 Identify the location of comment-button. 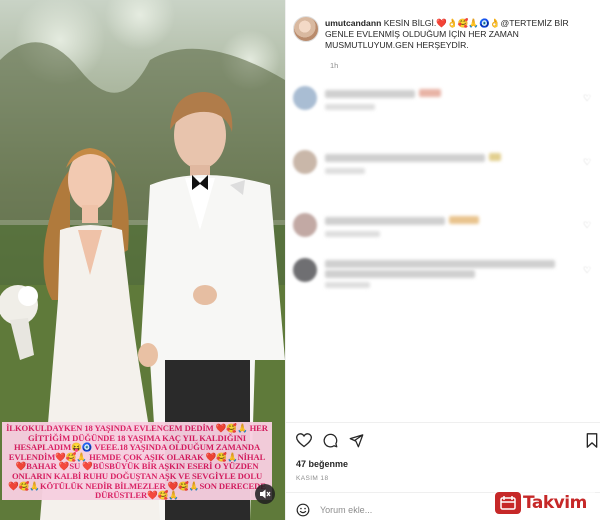
(330, 440).